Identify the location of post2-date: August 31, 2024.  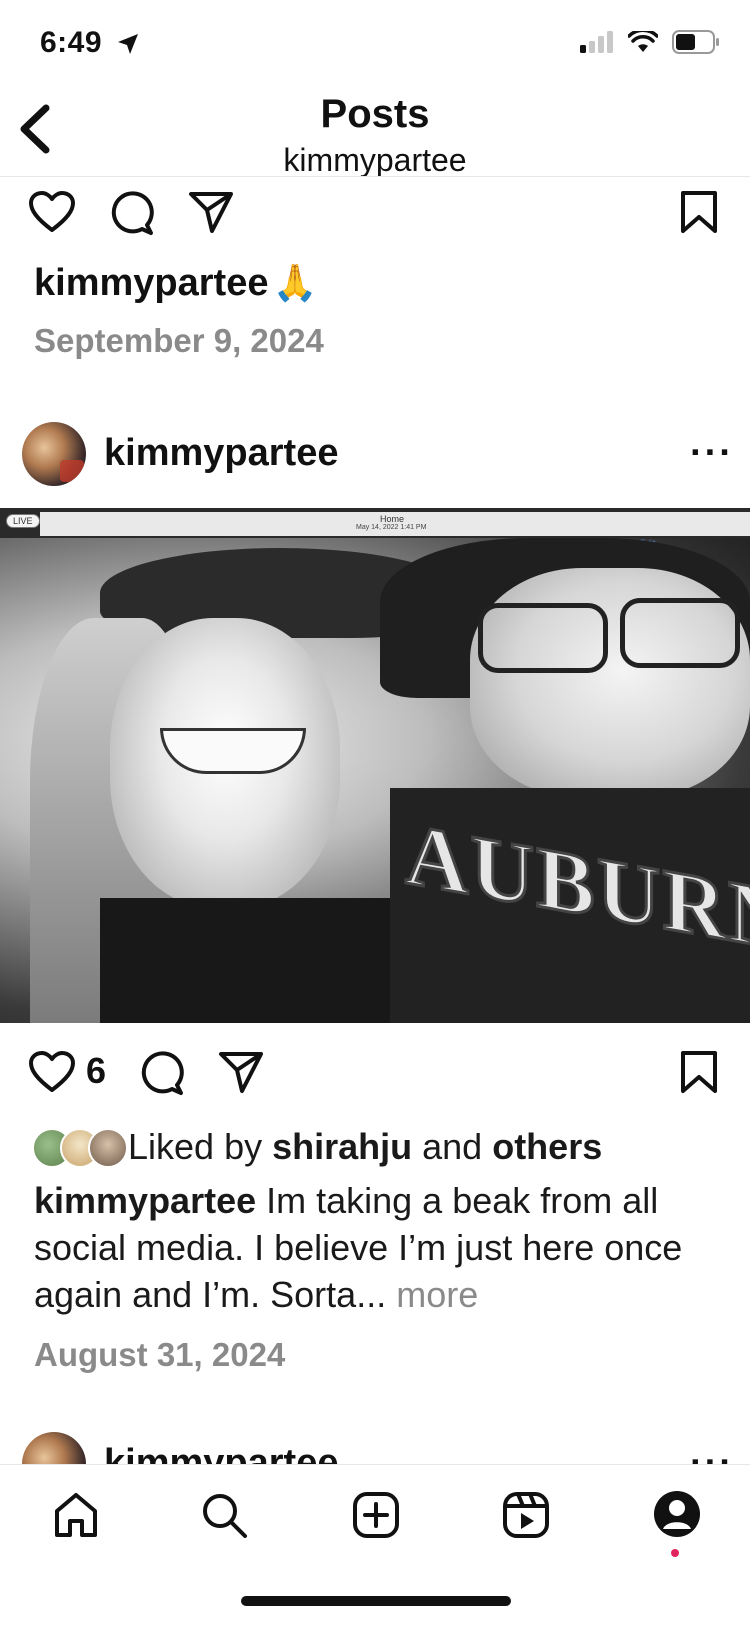
(160, 1354).